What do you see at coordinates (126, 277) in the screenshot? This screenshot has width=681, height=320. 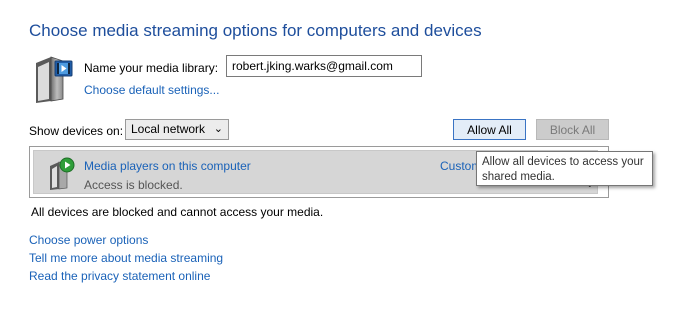 I see `privacy-statement-link: Read the privacy statement online` at bounding box center [126, 277].